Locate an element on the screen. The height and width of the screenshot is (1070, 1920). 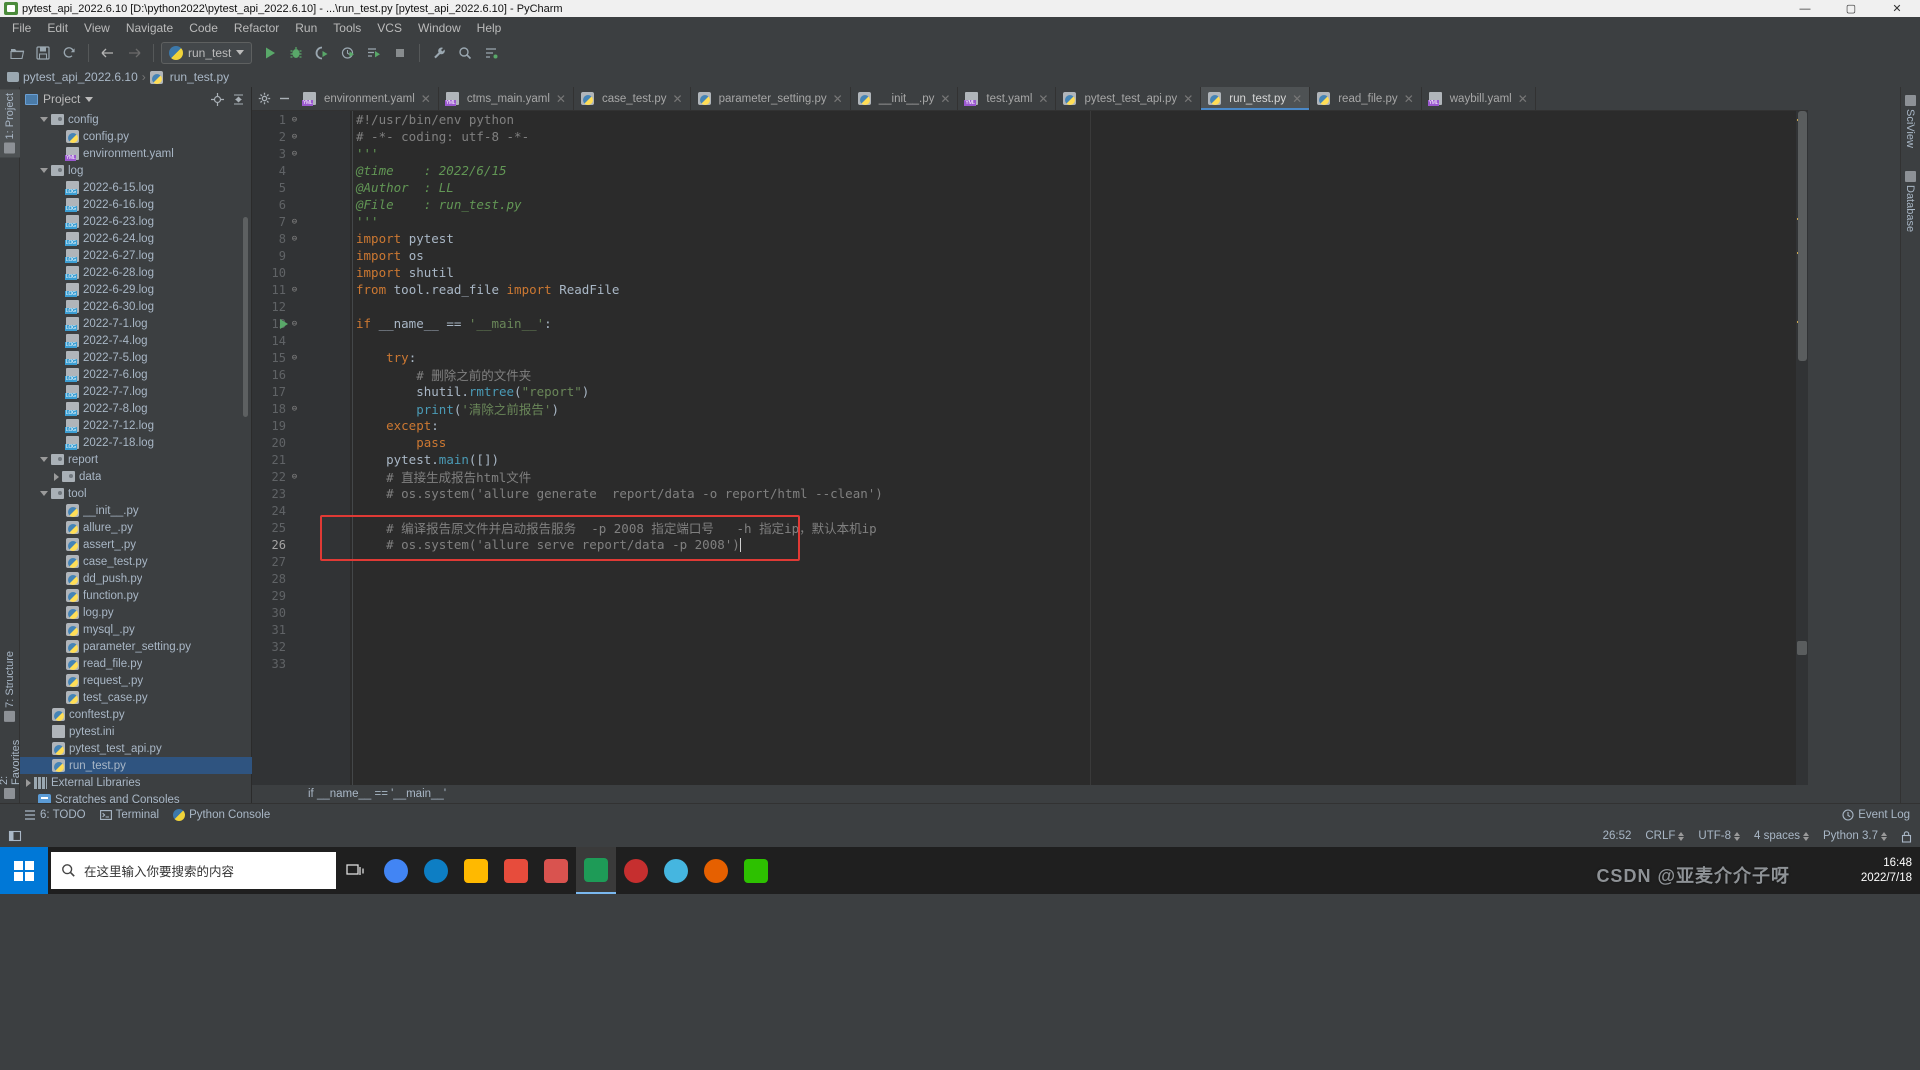
line-separator-selector: CRLF is located at coordinates (1665, 836).